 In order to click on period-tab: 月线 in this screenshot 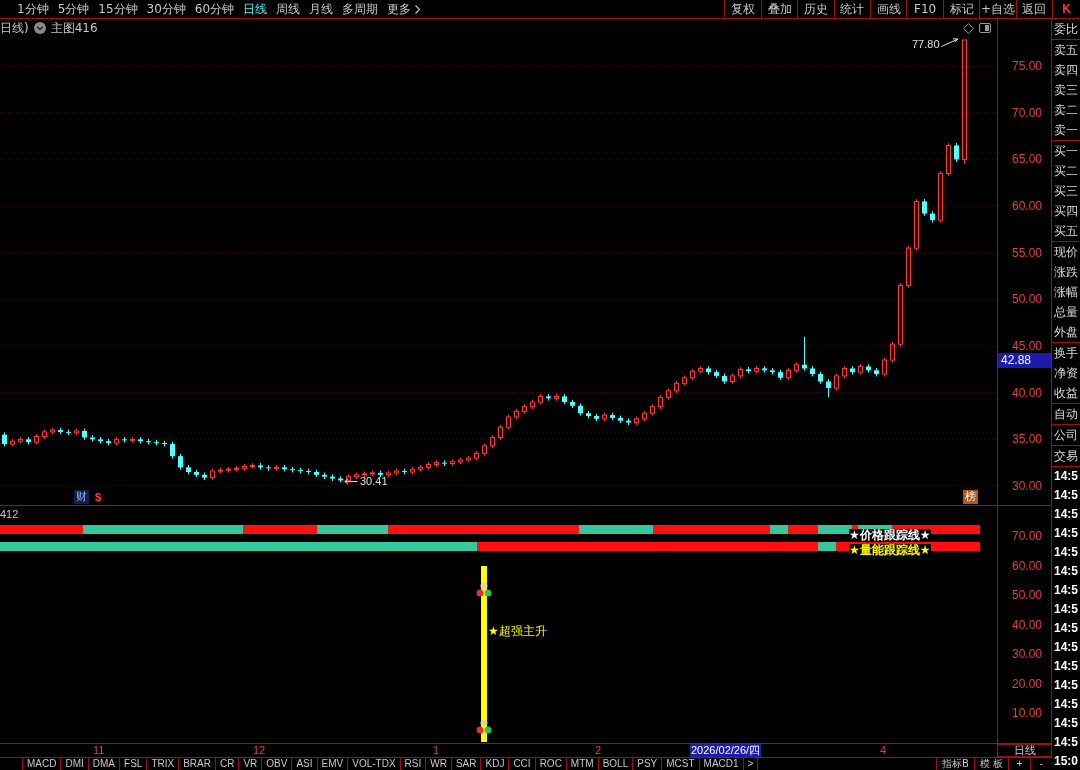, I will do `click(321, 9)`.